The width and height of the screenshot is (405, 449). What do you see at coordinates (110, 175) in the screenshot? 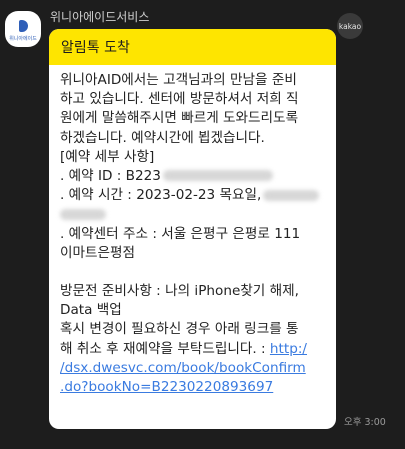
I see `reservation-id-label: . 예약 ID : B223` at bounding box center [110, 175].